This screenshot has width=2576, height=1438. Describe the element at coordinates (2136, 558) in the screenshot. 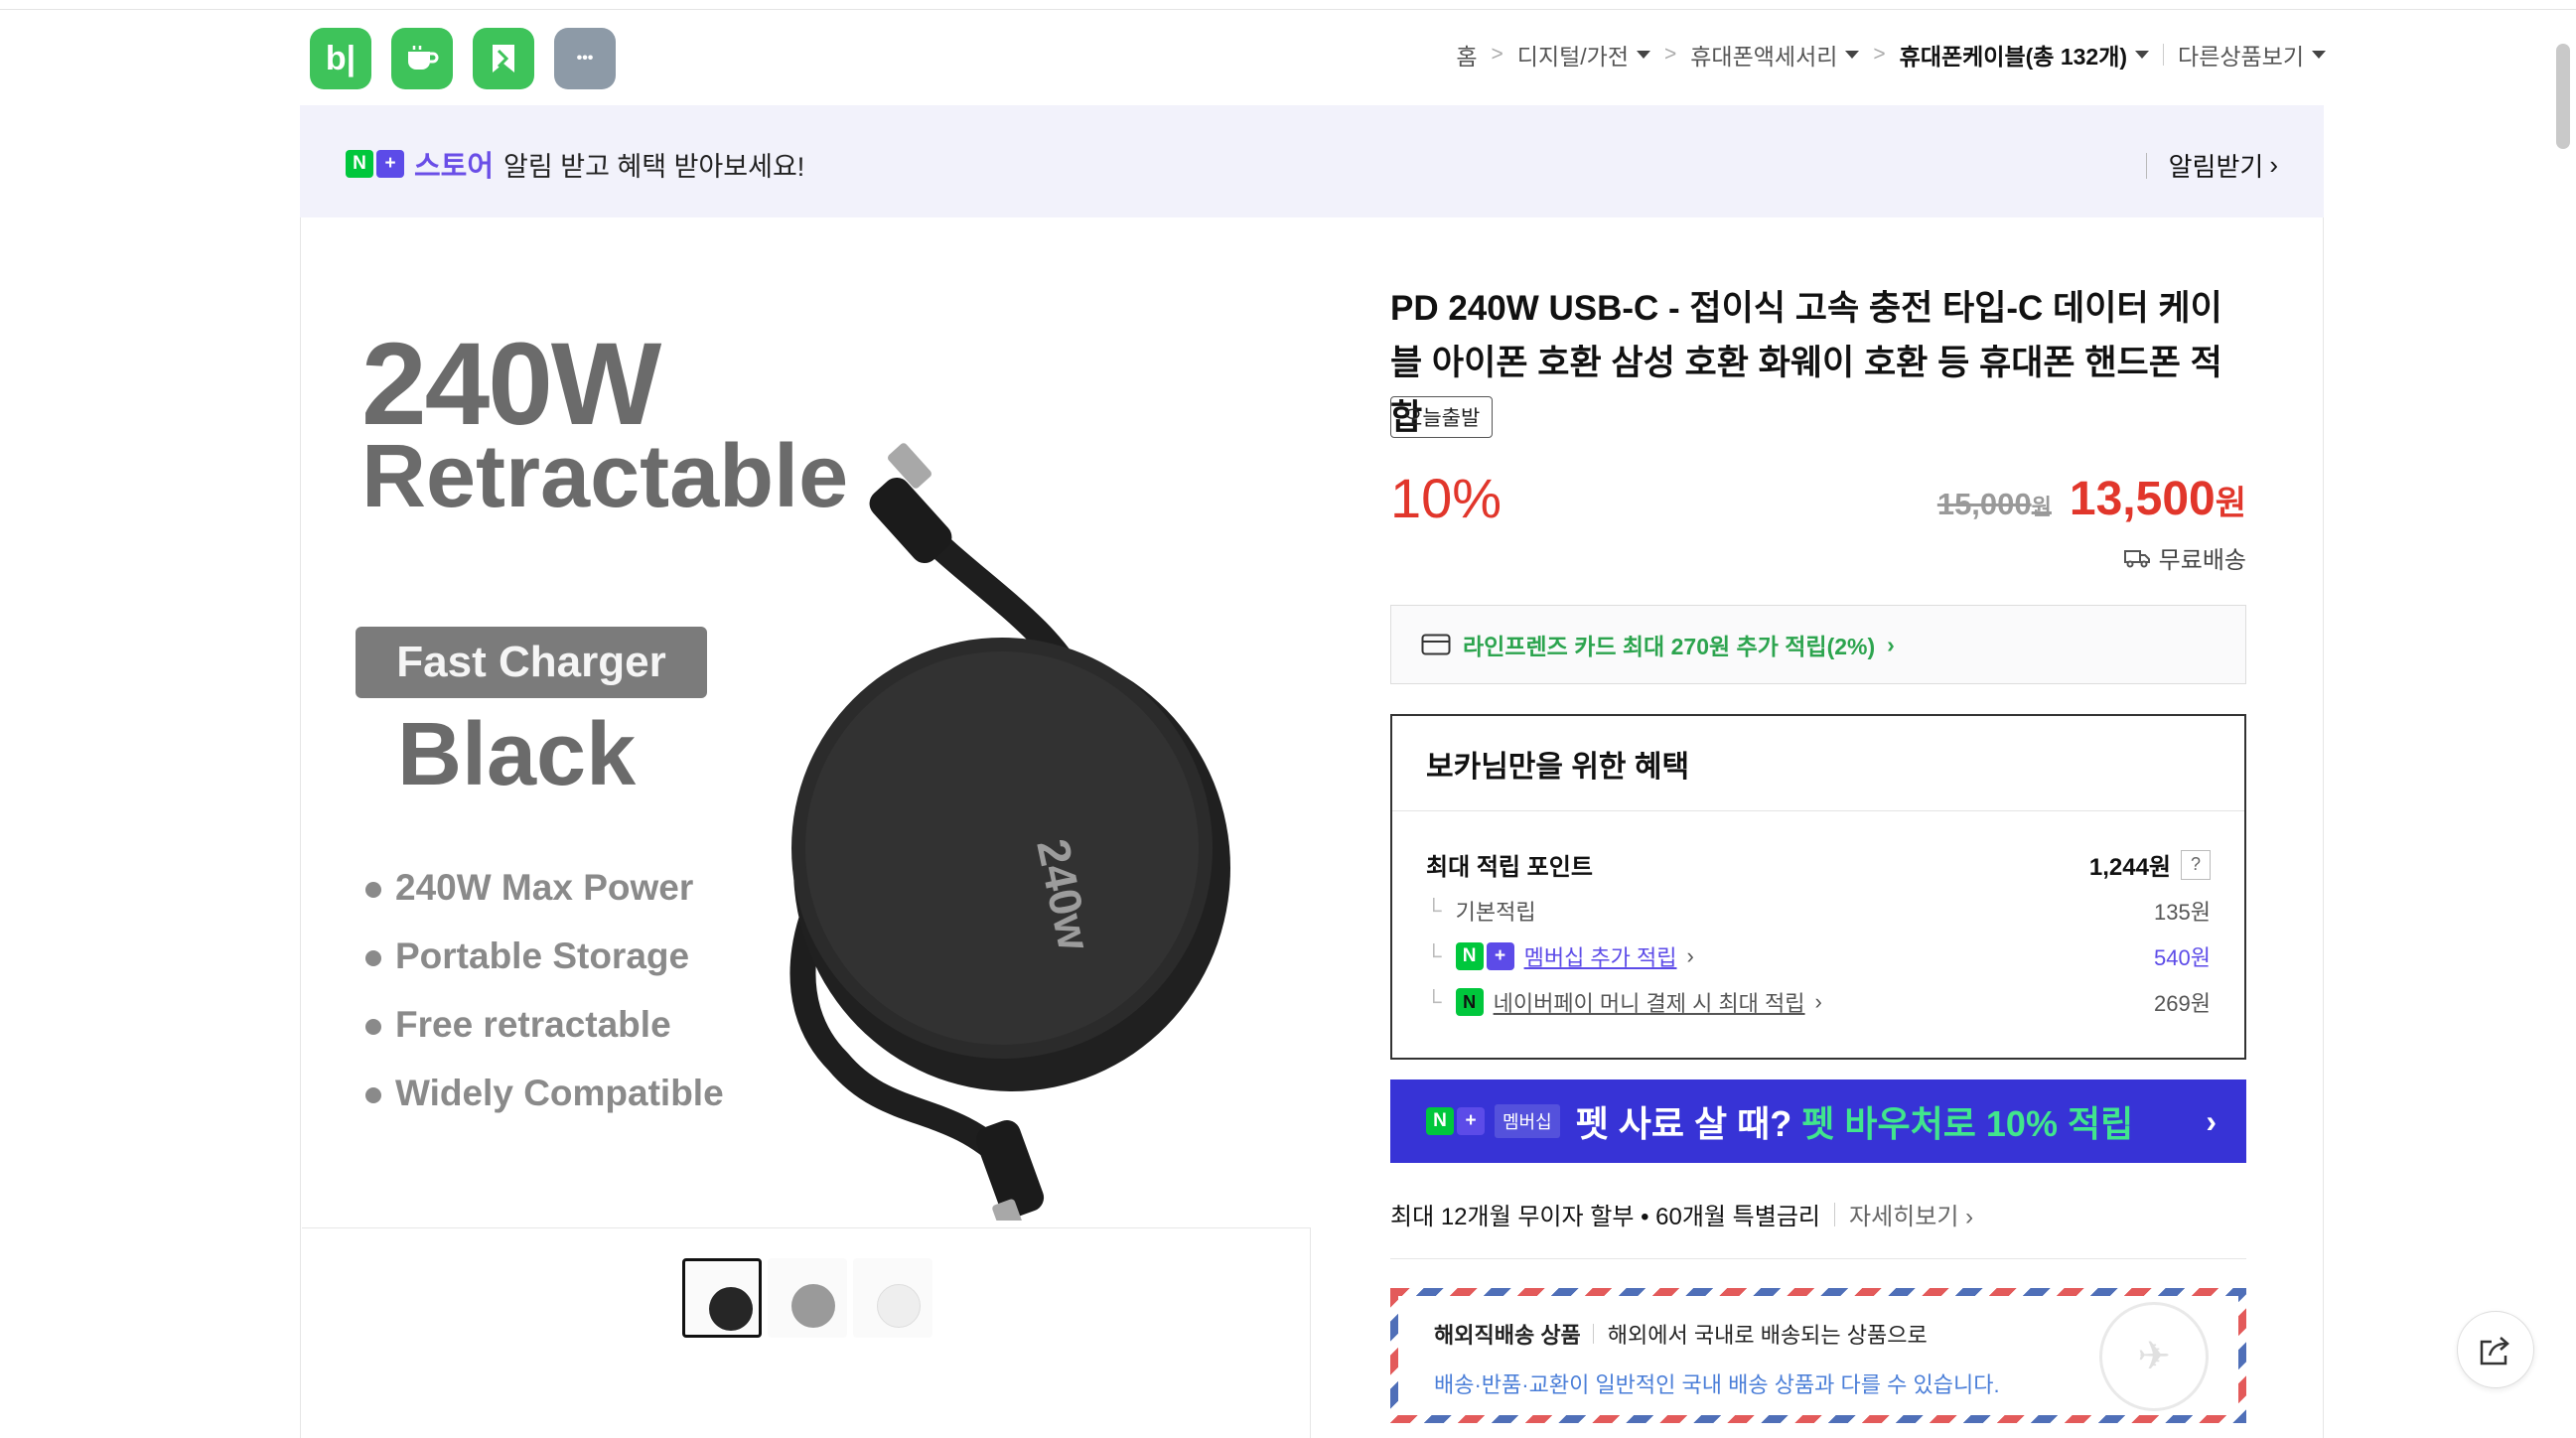

I see `truck-icon` at that location.